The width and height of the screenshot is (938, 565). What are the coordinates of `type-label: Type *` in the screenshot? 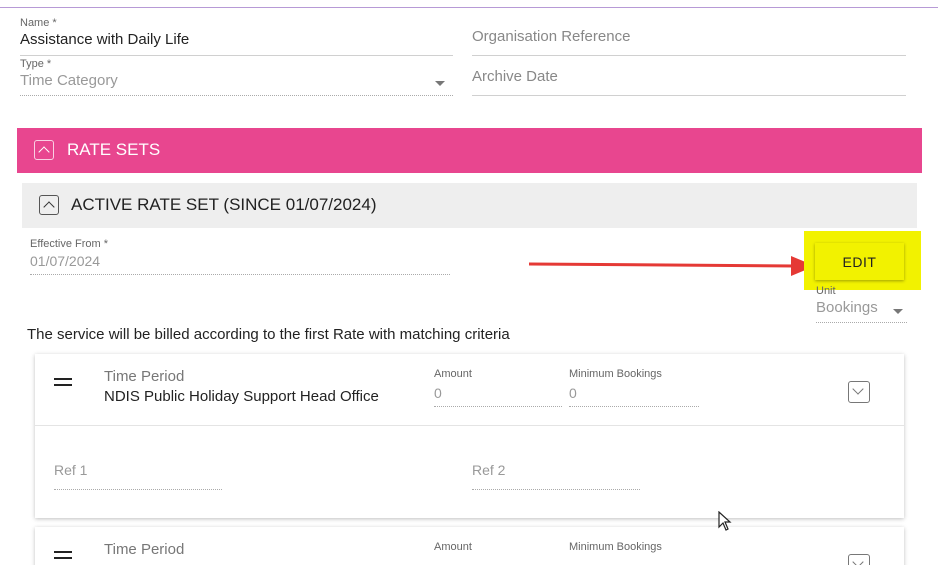 It's located at (36, 64).